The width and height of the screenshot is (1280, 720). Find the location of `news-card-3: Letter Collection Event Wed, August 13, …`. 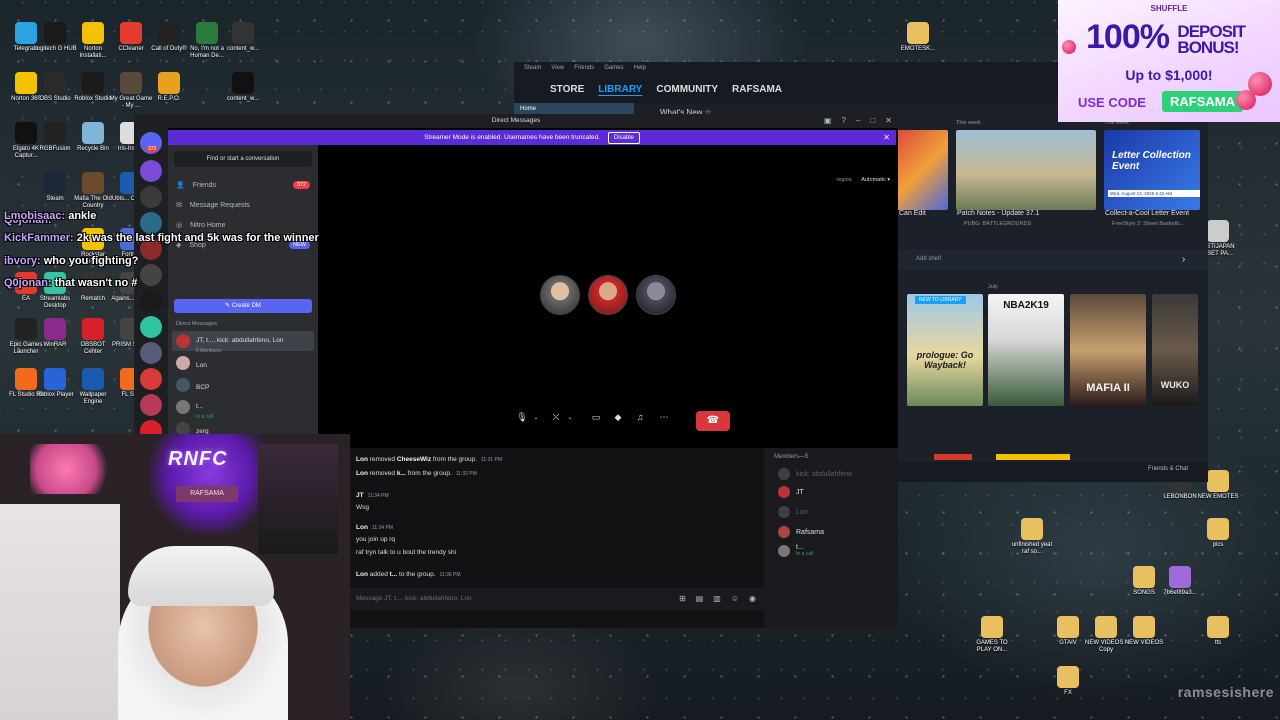

news-card-3: Letter Collection Event Wed, August 13, … is located at coordinates (1152, 170).